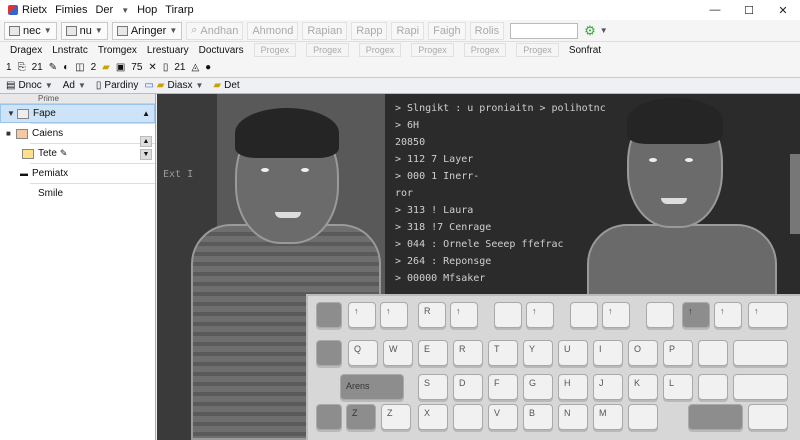  What do you see at coordinates (380, 50) in the screenshot?
I see `ghost-dropdown-3: Progex` at bounding box center [380, 50].